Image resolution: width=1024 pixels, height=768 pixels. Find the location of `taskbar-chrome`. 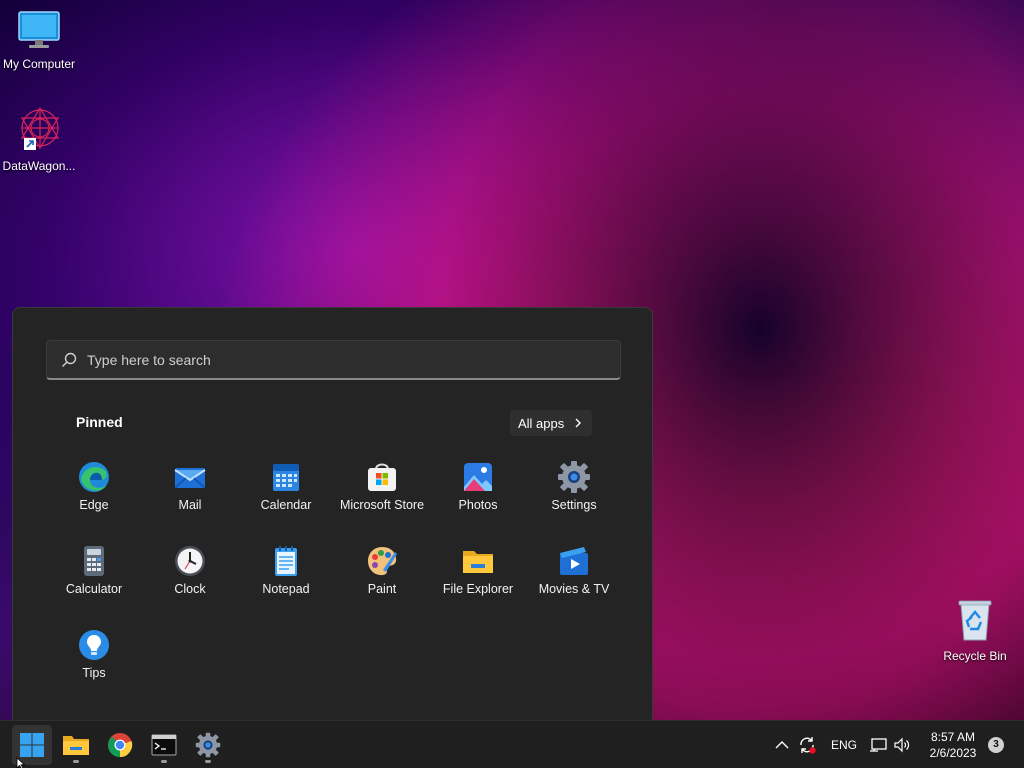

taskbar-chrome is located at coordinates (120, 745).